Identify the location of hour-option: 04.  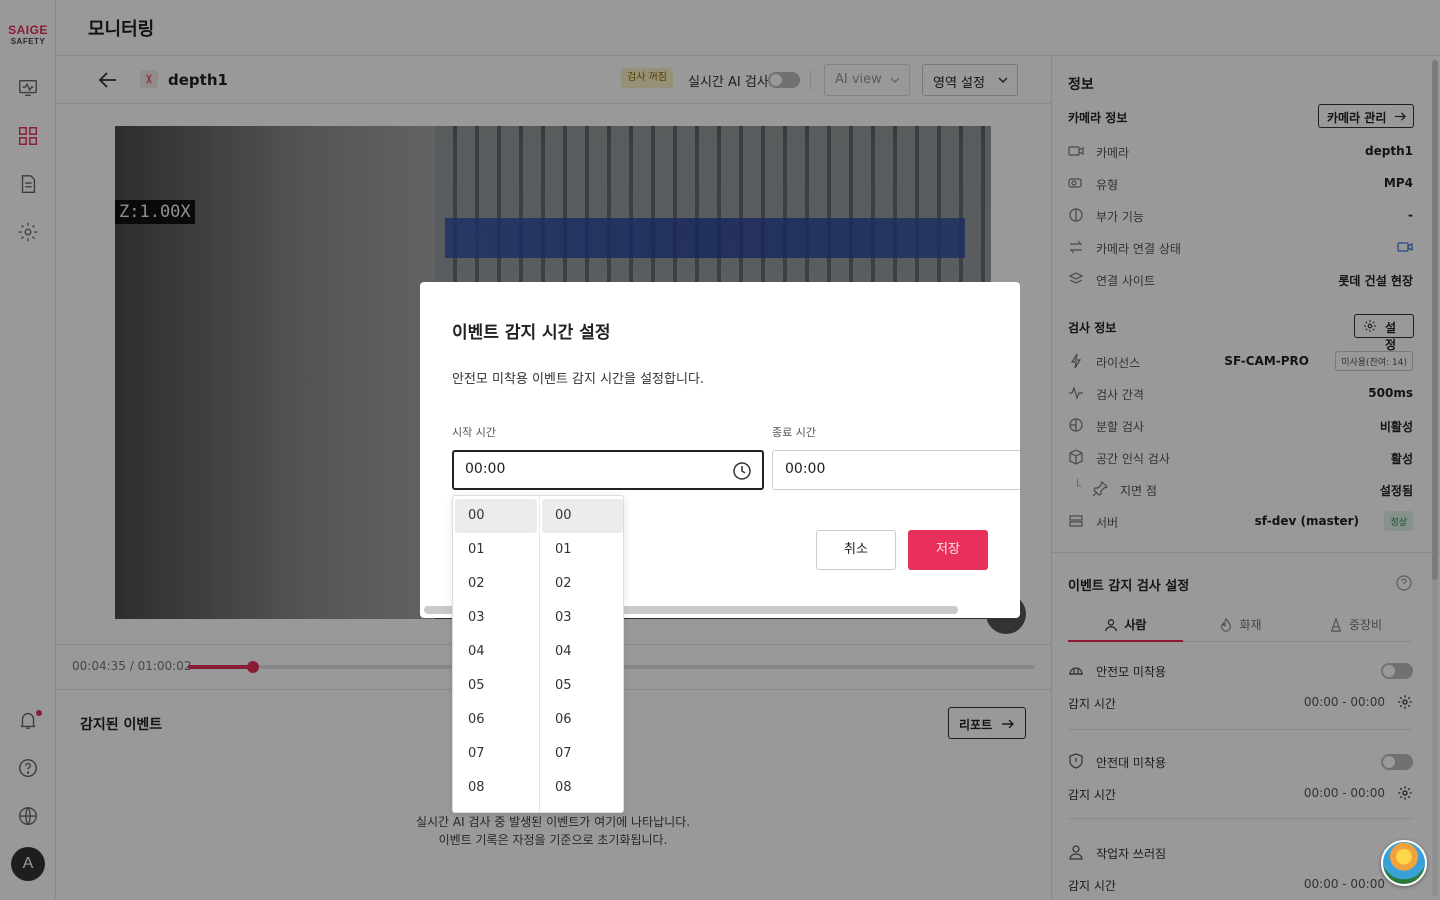
(496, 652).